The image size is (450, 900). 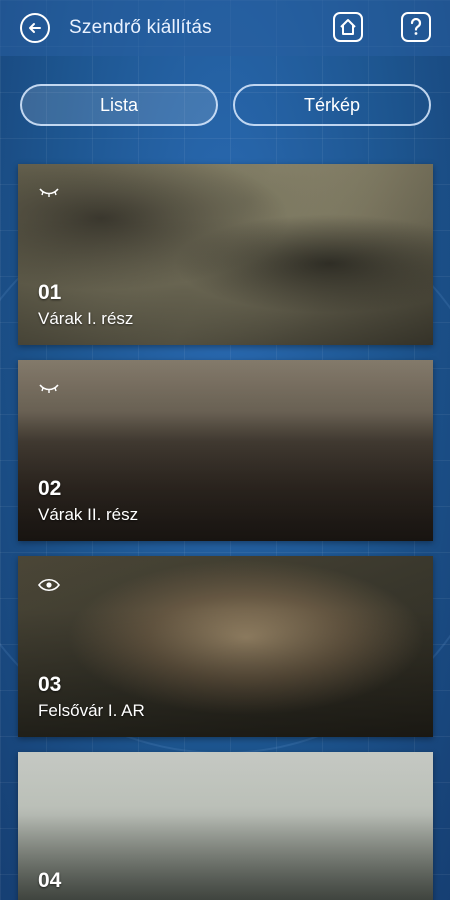 I want to click on page-title: Szendrő kiállítás, so click(x=140, y=27).